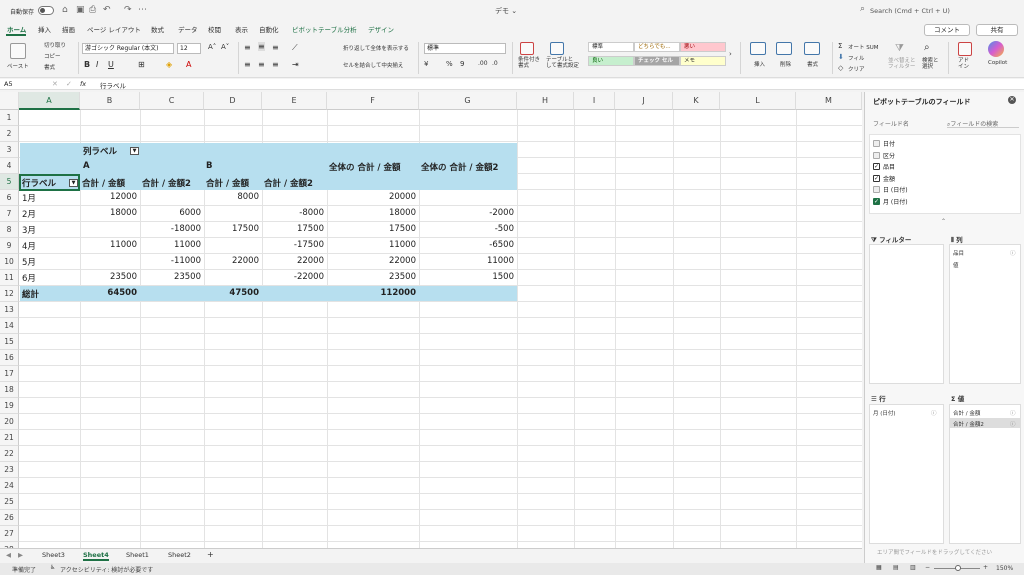 This screenshot has height=575, width=1024. What do you see at coordinates (269, 29) in the screenshot?
I see `tab-automate: 自動化` at bounding box center [269, 29].